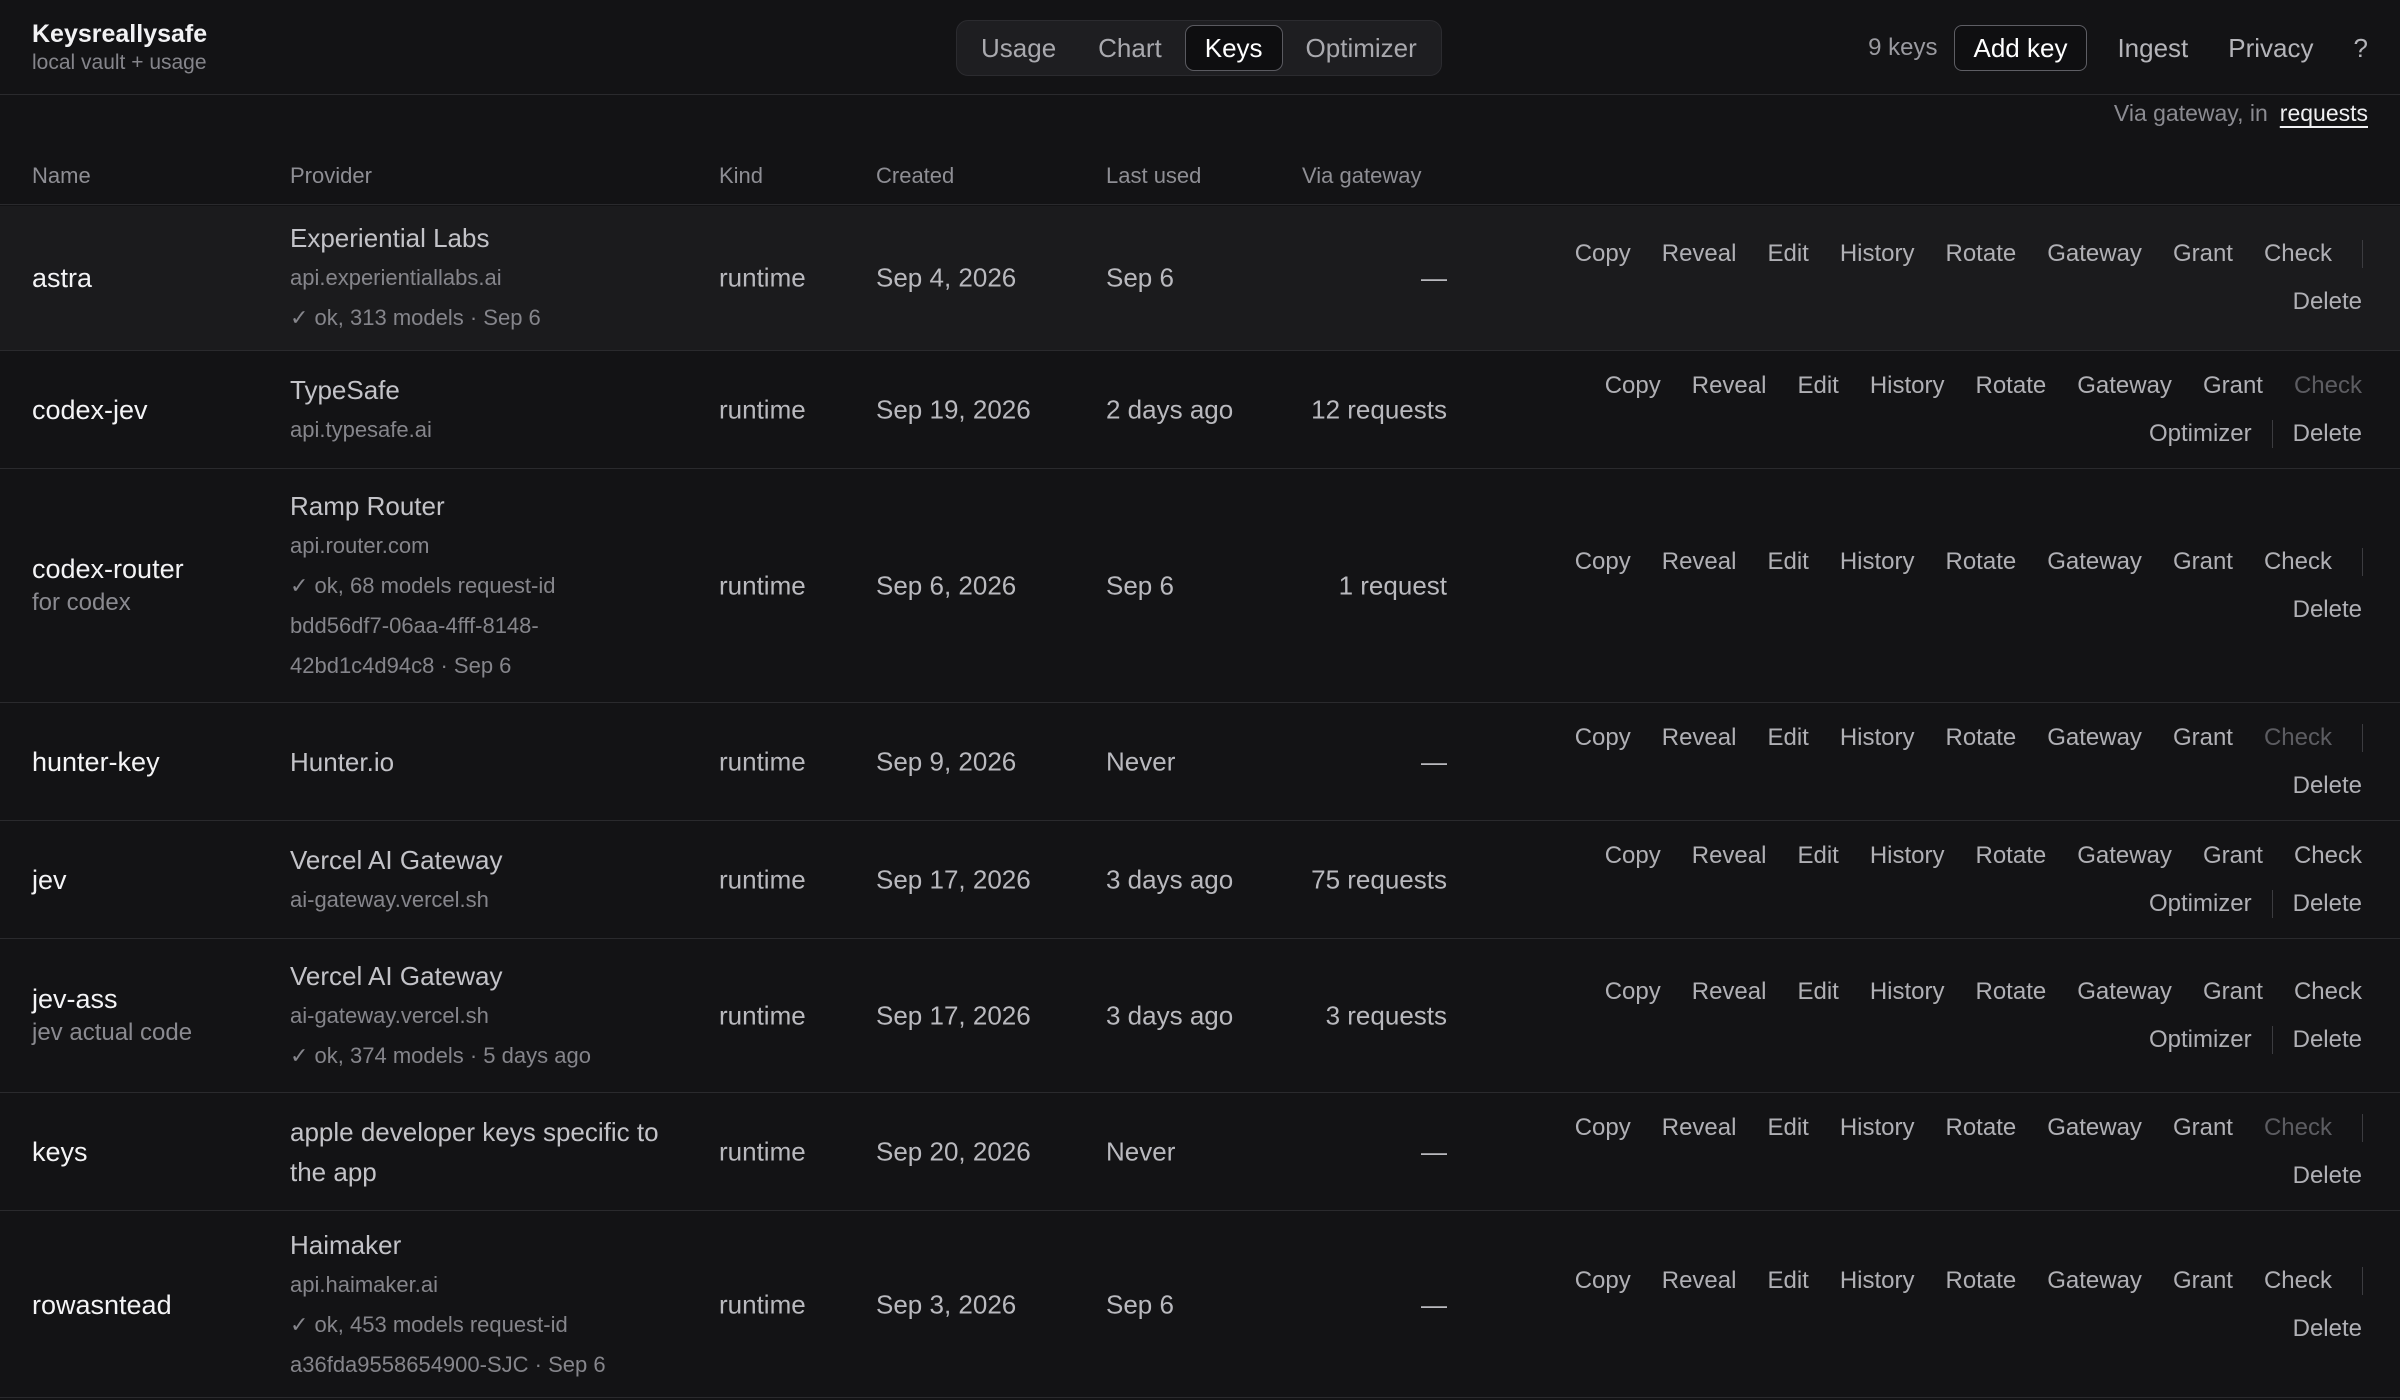 The height and width of the screenshot is (1400, 2400). I want to click on tab-usage: Usage, so click(1018, 48).